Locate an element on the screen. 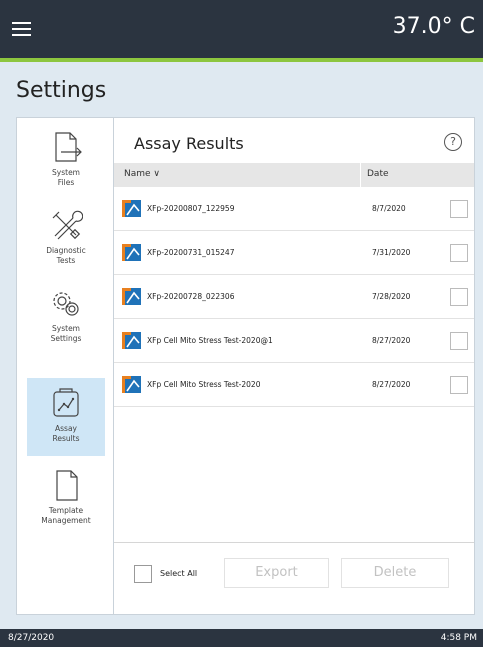  footer-divider is located at coordinates (294, 542).